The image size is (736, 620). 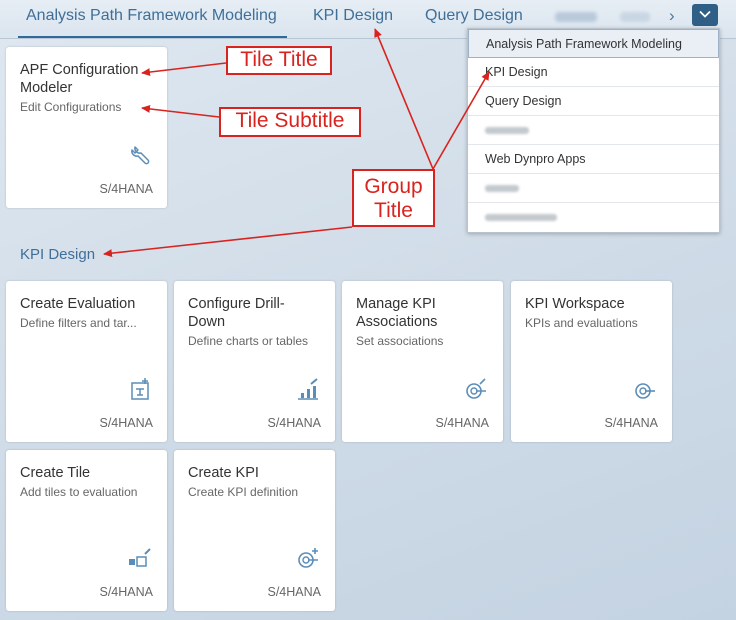 What do you see at coordinates (290, 122) in the screenshot?
I see `callout-tile-subtitle: Tile Subtitle` at bounding box center [290, 122].